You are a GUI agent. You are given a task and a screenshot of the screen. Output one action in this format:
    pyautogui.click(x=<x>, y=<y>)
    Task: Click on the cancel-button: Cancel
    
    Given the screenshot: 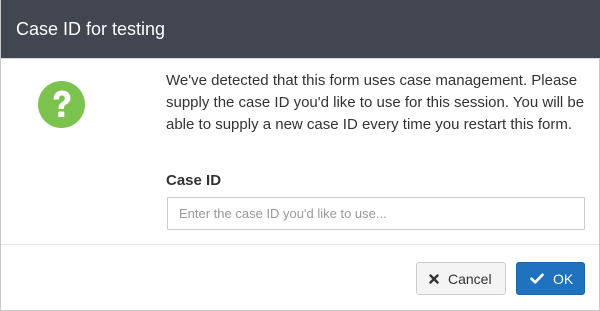 What is the action you would take?
    pyautogui.click(x=461, y=278)
    